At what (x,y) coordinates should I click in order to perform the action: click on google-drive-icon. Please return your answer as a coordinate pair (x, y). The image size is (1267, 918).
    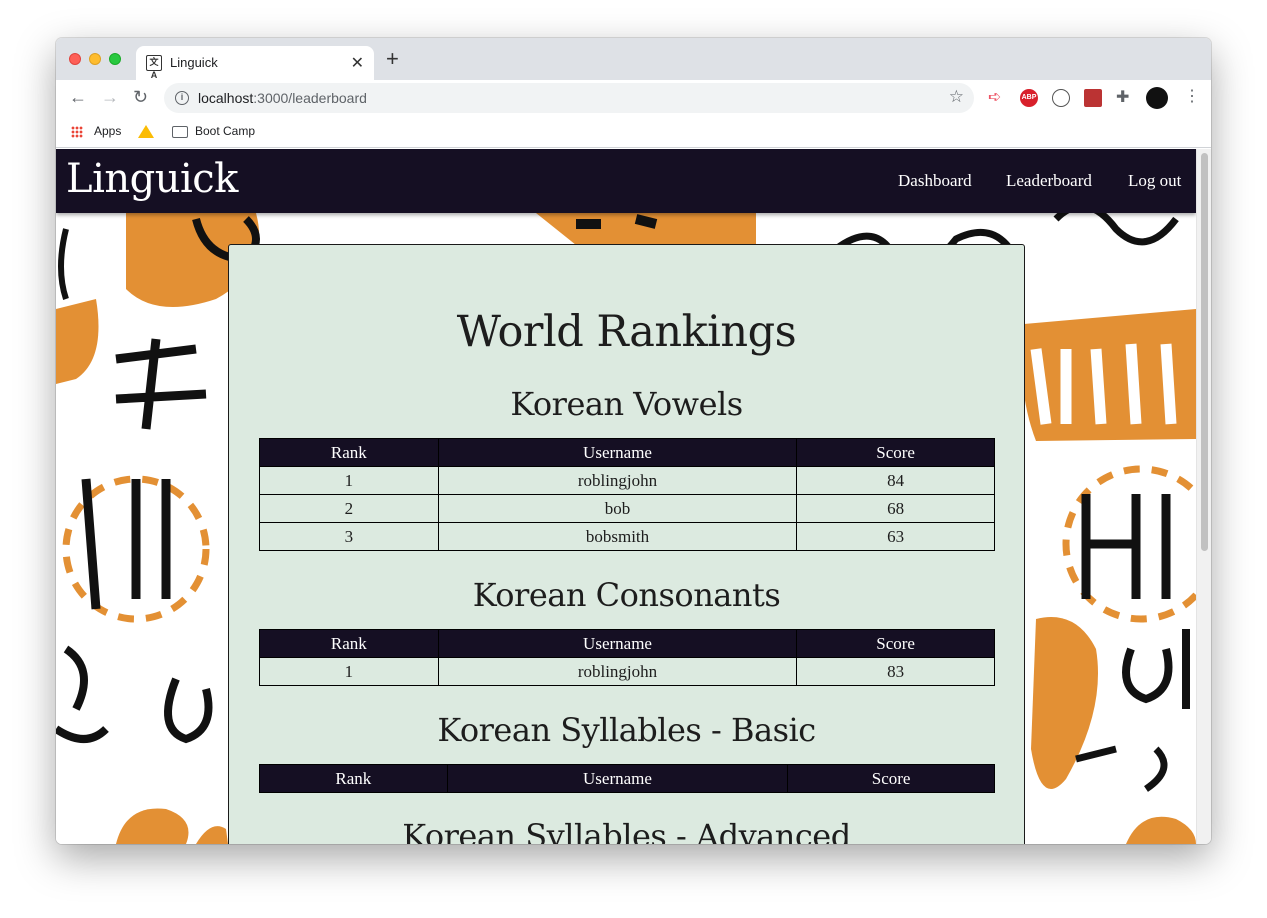
    Looking at the image, I should click on (146, 131).